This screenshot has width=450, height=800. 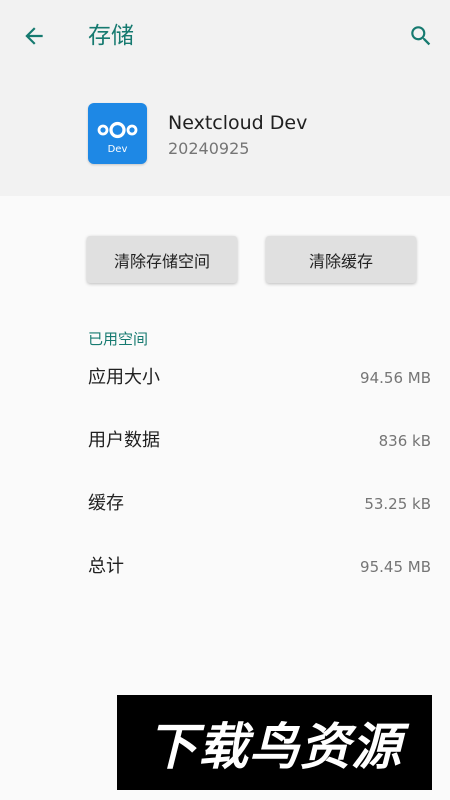 I want to click on page-title: 存储, so click(x=111, y=36).